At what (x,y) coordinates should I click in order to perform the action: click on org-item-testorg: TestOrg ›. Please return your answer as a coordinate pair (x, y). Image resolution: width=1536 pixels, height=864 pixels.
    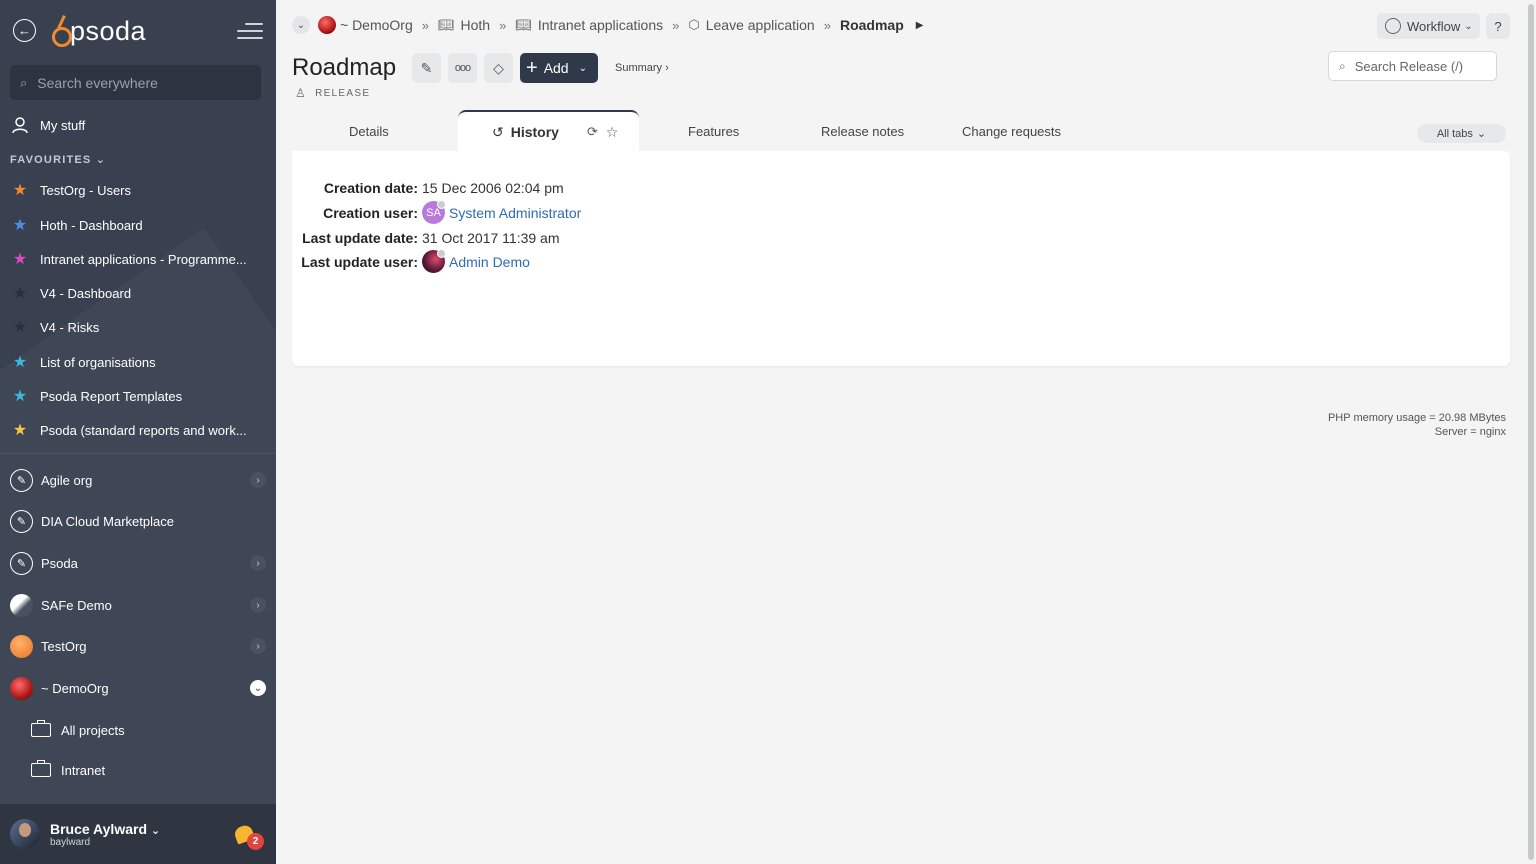
    Looking at the image, I should click on (138, 646).